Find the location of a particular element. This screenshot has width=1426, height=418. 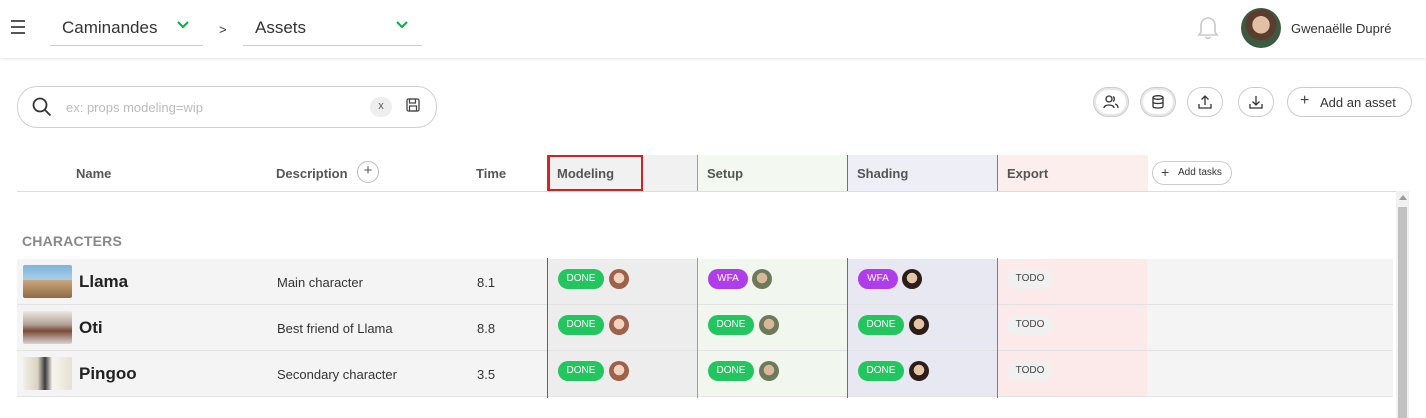

asset-description: Secondary character is located at coordinates (337, 374).